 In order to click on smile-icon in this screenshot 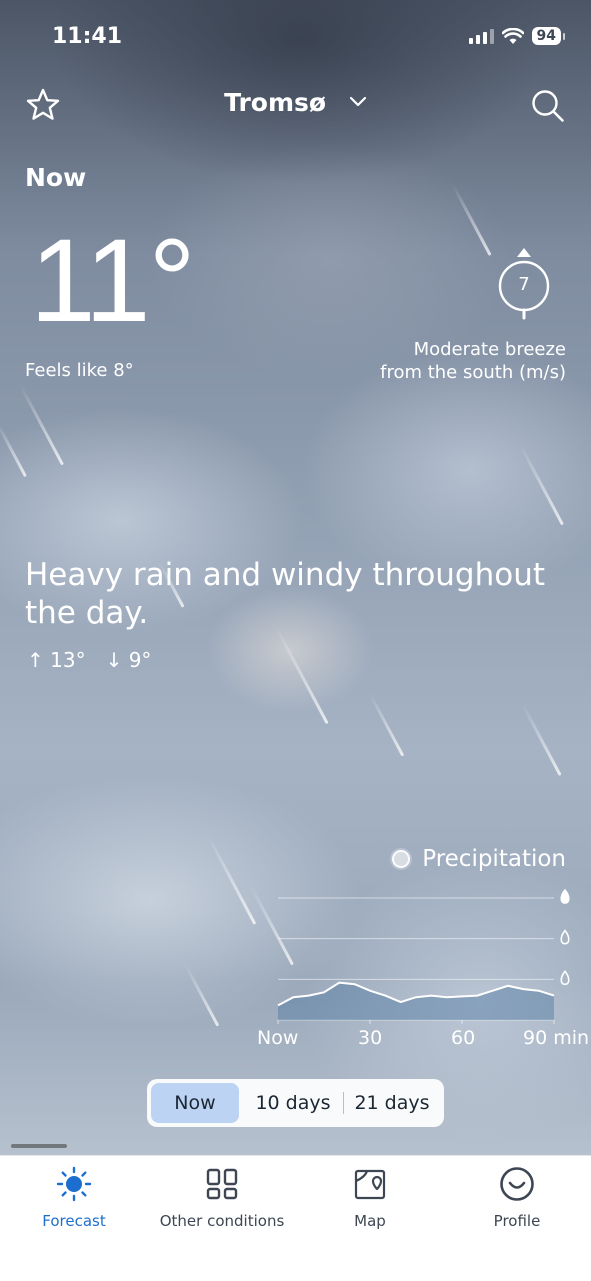, I will do `click(517, 1184)`.